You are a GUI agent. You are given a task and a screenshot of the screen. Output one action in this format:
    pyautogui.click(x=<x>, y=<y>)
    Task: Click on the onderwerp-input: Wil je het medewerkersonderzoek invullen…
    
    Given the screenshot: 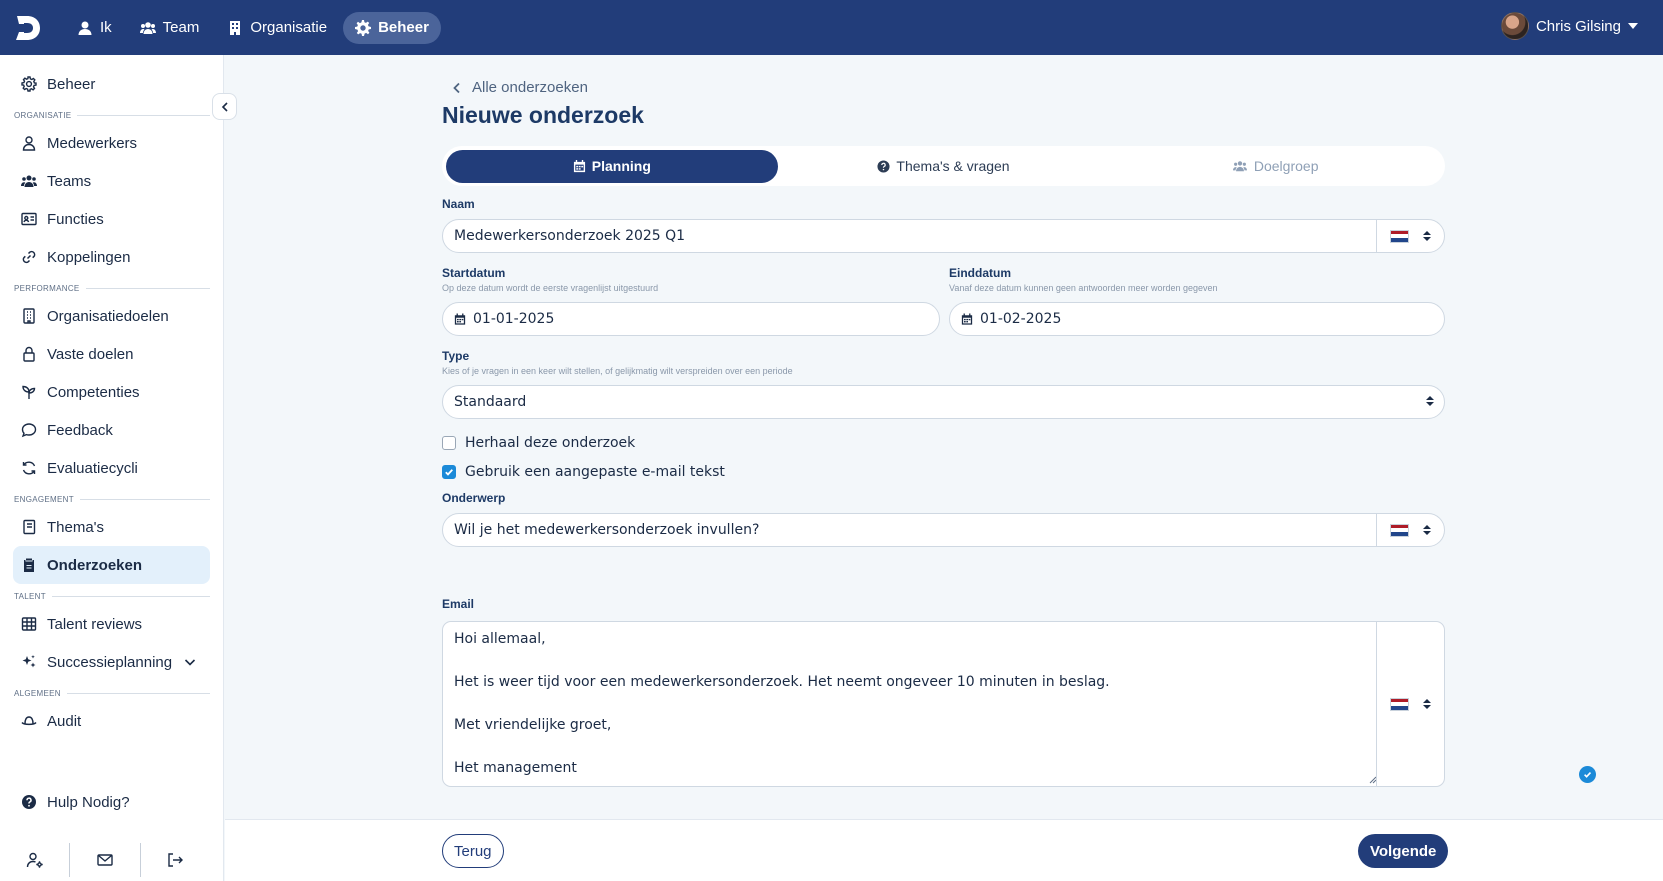 What is the action you would take?
    pyautogui.click(x=943, y=530)
    